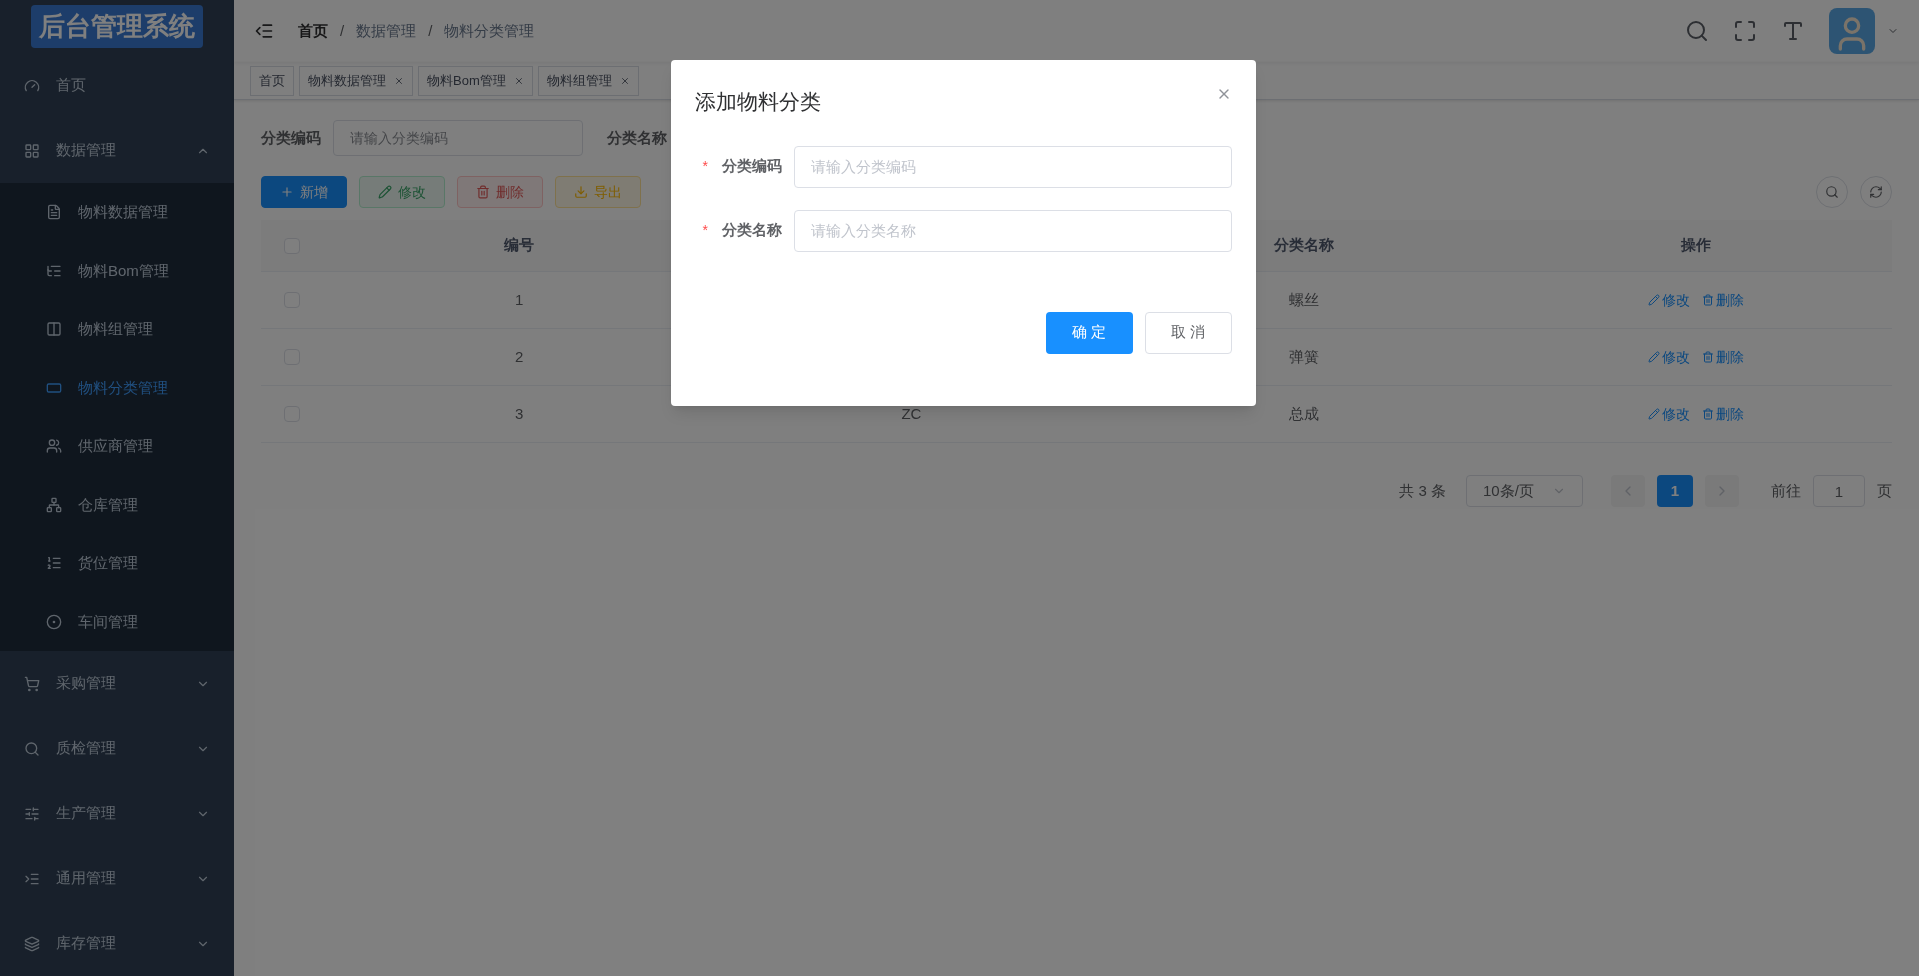 The width and height of the screenshot is (1919, 976). I want to click on breadcrumb-item: 首页, so click(313, 31).